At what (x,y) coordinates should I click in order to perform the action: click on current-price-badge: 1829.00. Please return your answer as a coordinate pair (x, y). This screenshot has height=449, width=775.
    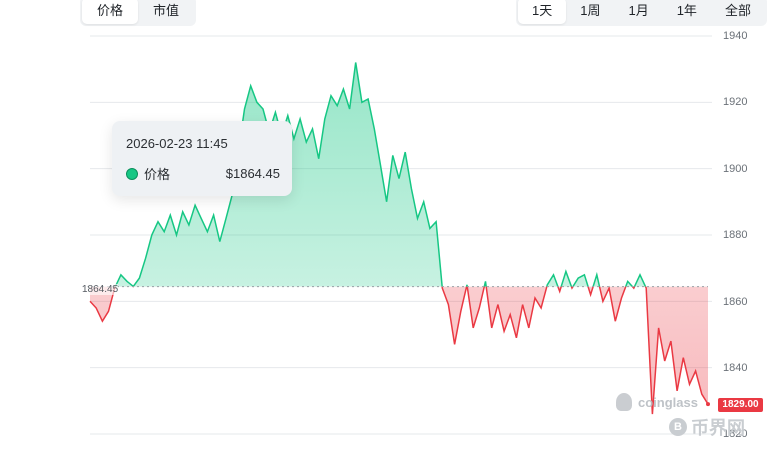
    Looking at the image, I should click on (740, 405).